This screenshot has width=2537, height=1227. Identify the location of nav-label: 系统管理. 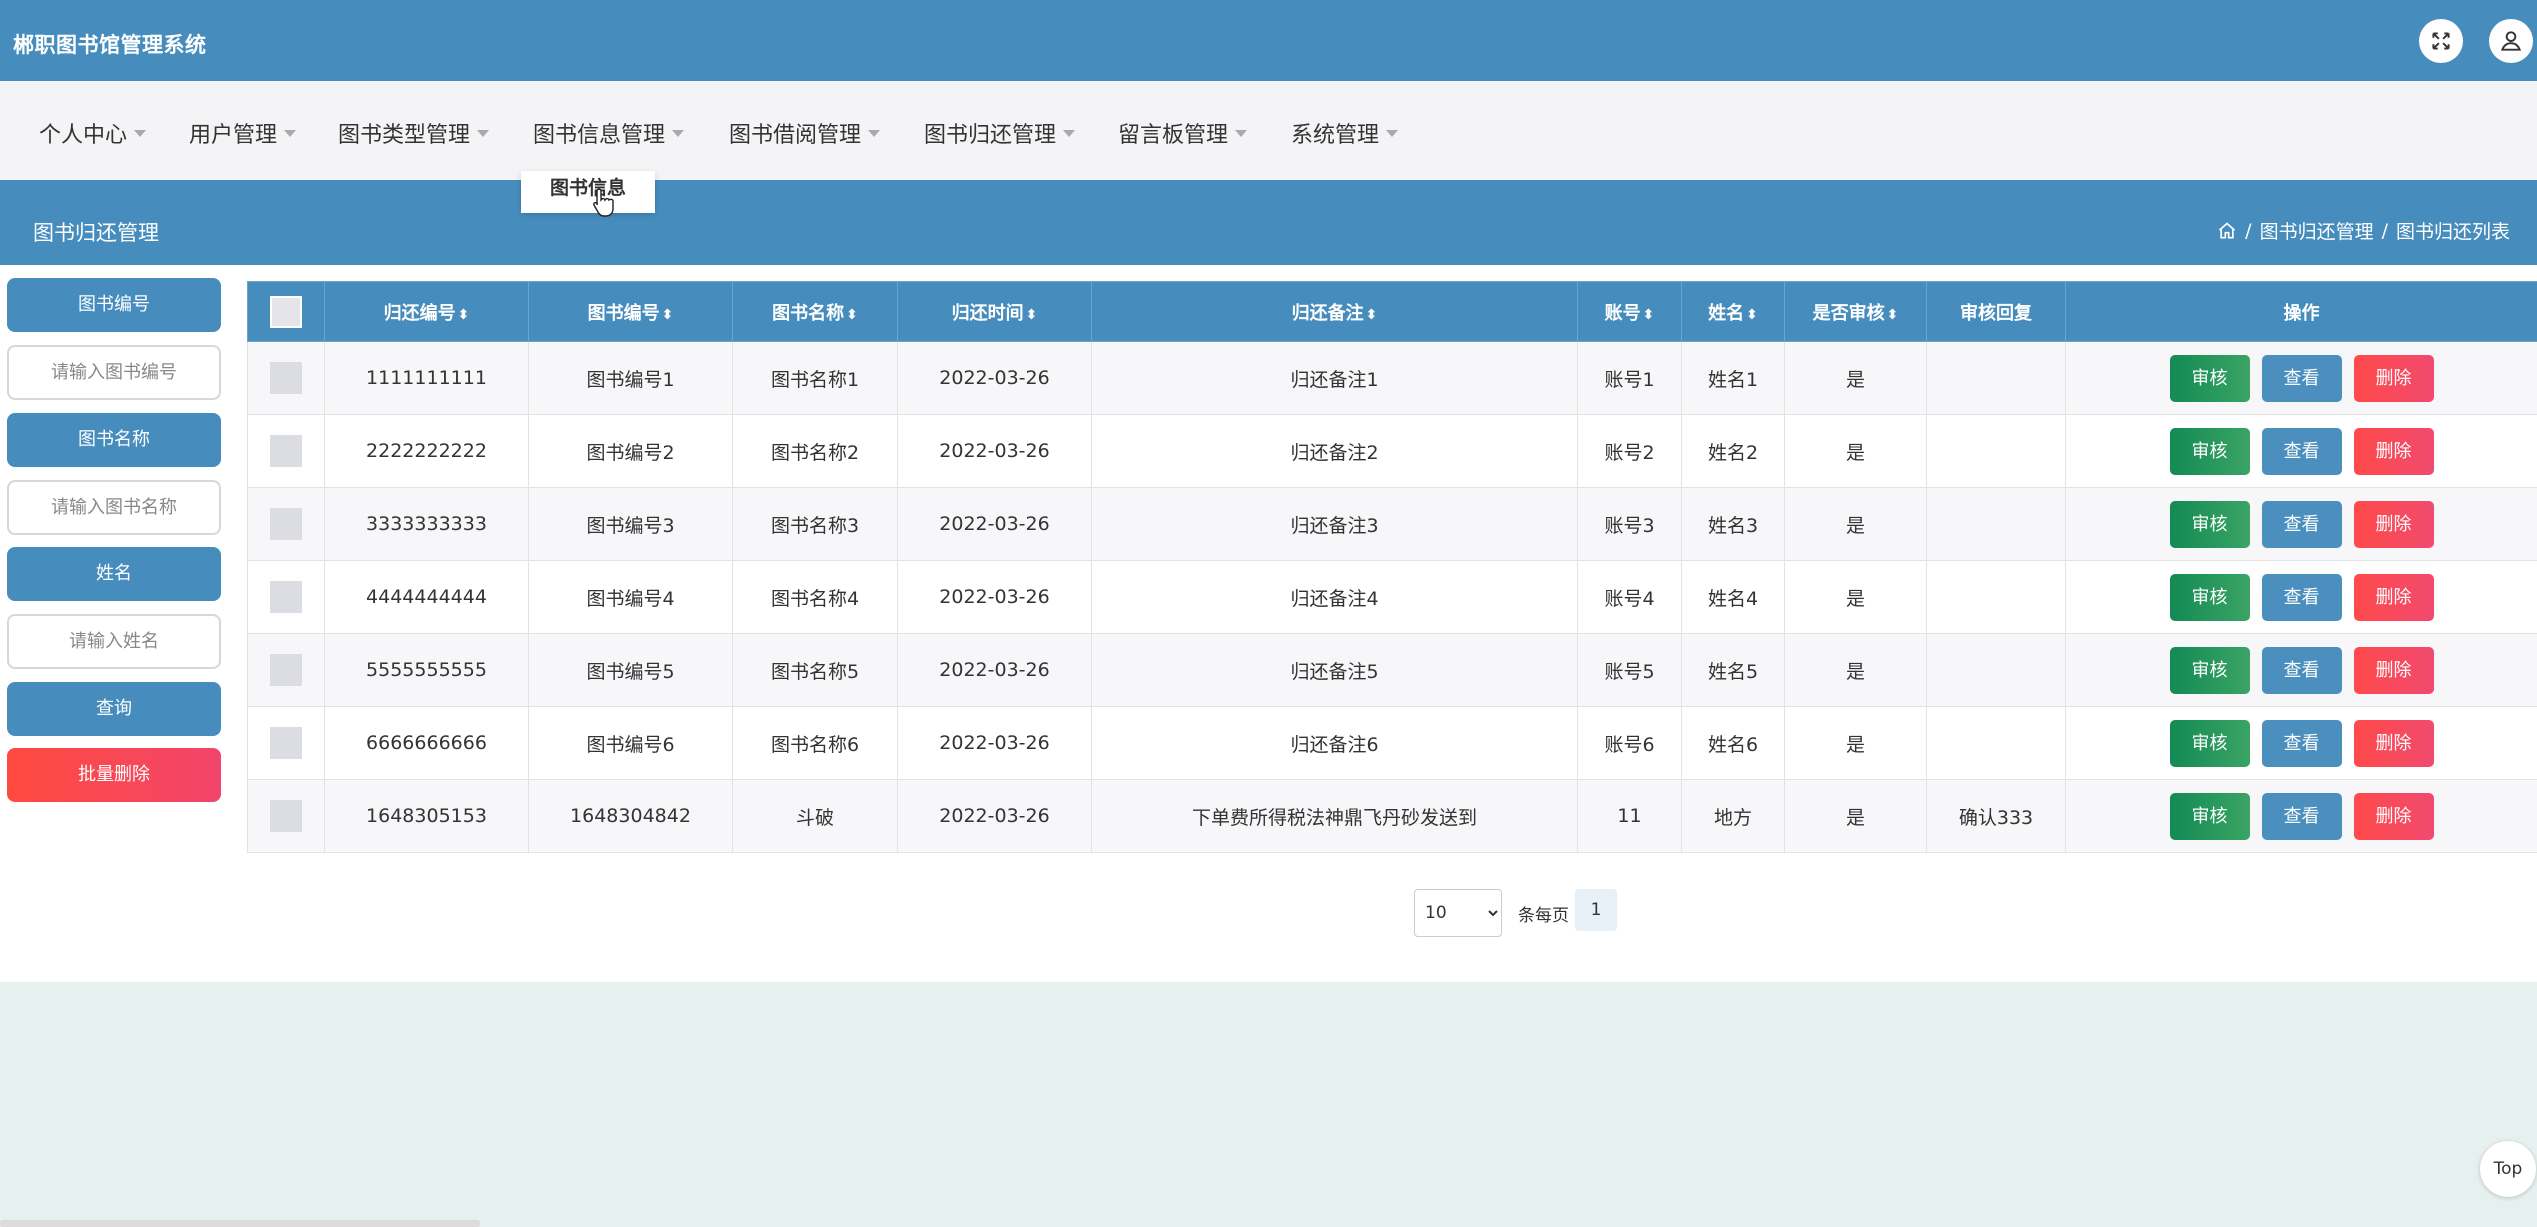
(1335, 135).